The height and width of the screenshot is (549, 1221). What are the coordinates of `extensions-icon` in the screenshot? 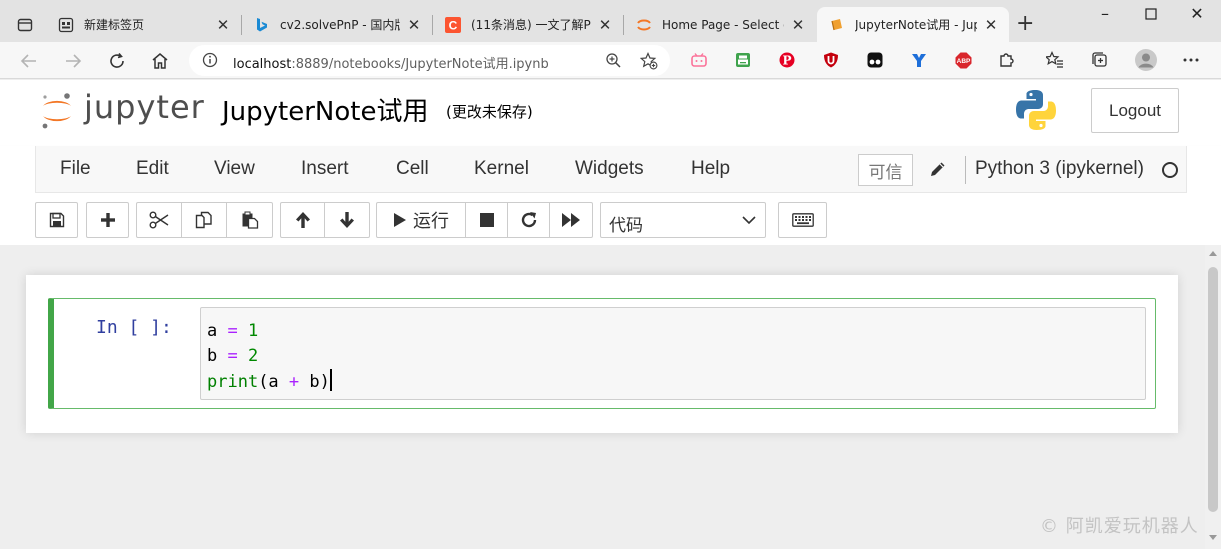 It's located at (1007, 60).